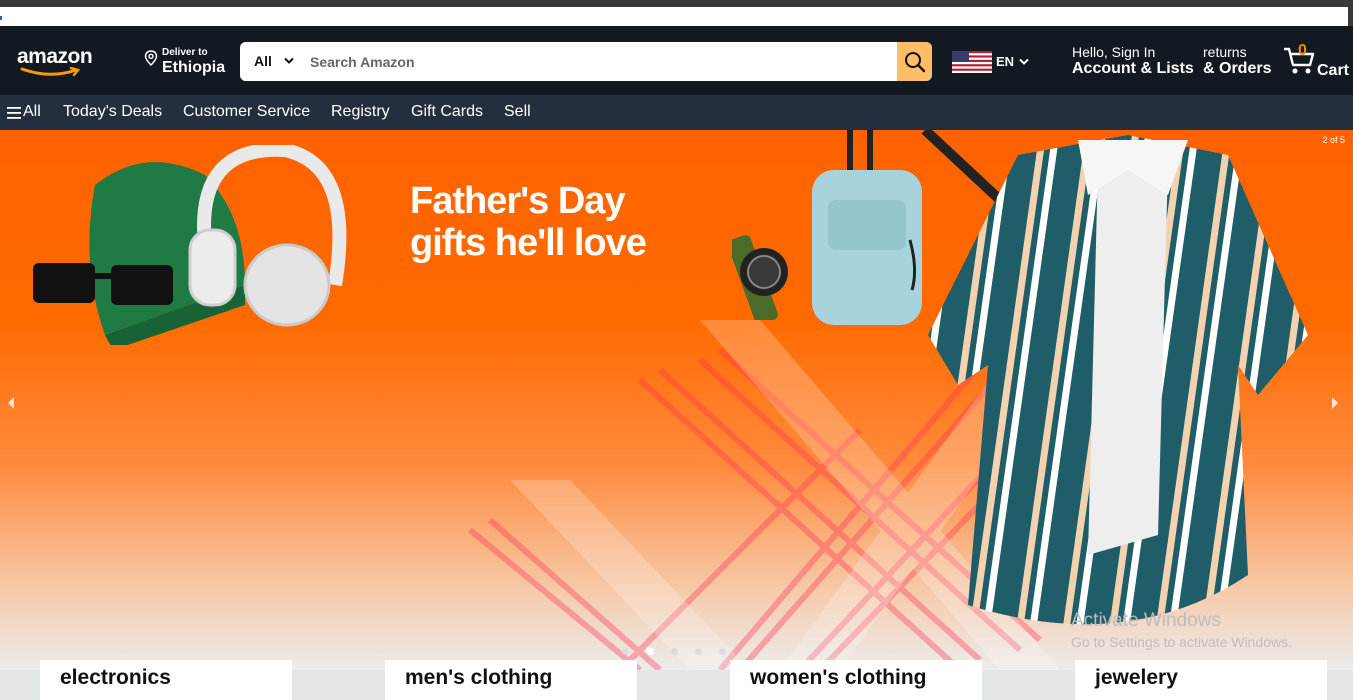 Image resolution: width=1353 pixels, height=700 pixels. What do you see at coordinates (115, 677) in the screenshot?
I see `category-card-title: electronics` at bounding box center [115, 677].